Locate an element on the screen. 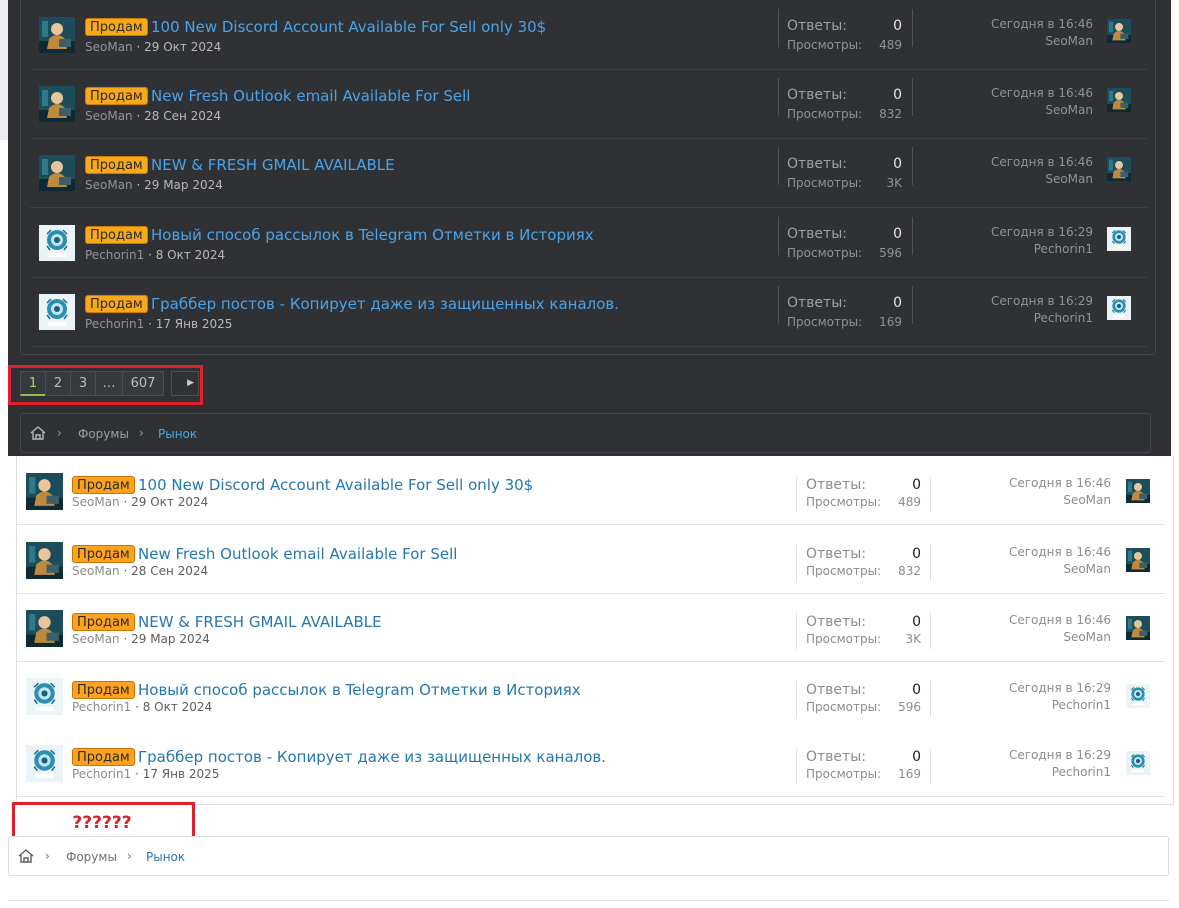 The width and height of the screenshot is (1179, 908). footer-divider is located at coordinates (588, 900).